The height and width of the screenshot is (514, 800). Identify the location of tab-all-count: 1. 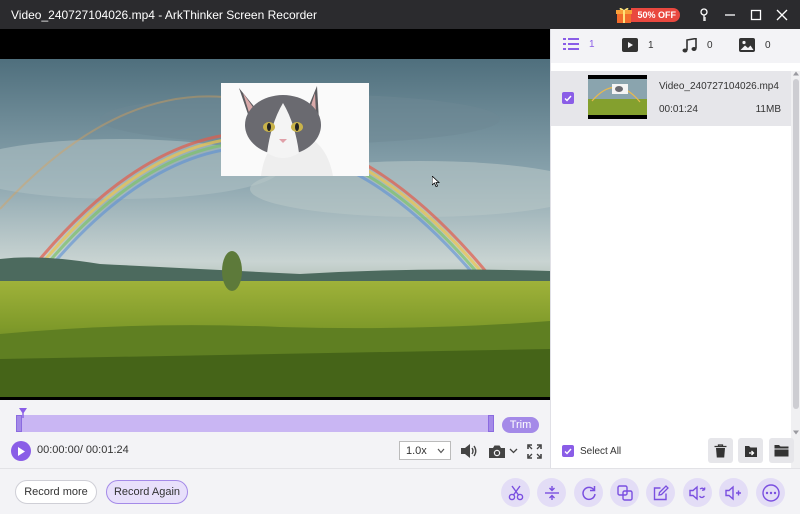
(592, 44).